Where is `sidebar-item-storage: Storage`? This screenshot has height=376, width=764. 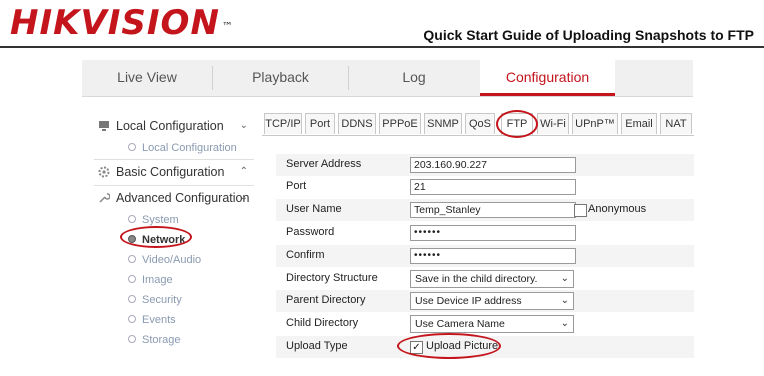
sidebar-item-storage: Storage is located at coordinates (154, 340).